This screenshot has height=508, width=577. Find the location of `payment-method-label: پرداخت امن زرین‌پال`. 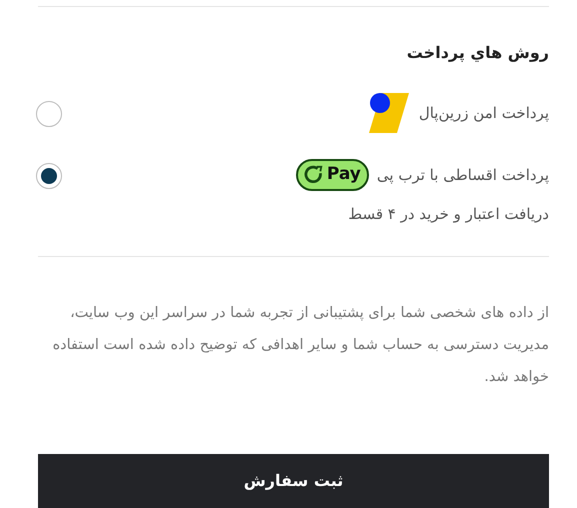

payment-method-label: پرداخت امن زرین‌پال is located at coordinates (483, 113).